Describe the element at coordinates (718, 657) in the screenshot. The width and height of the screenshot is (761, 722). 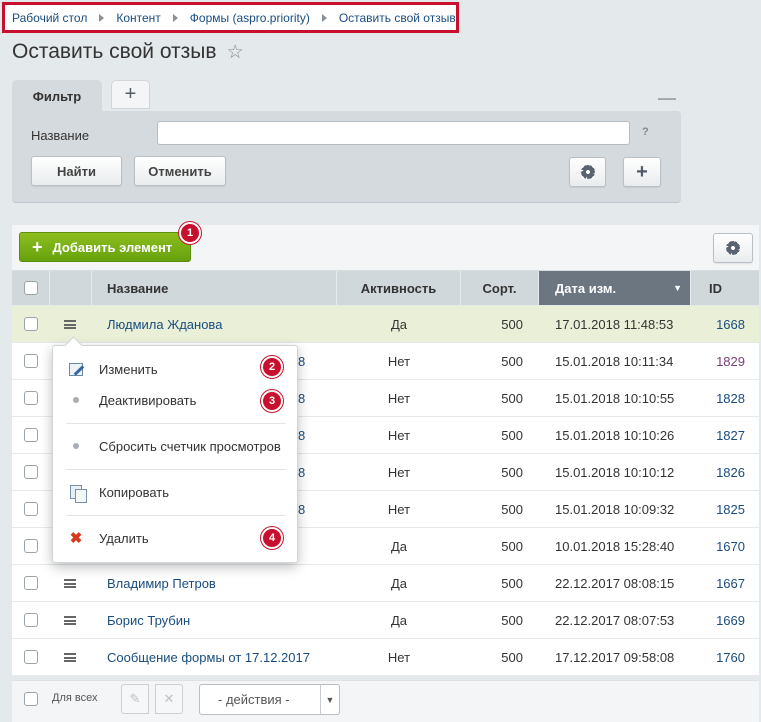
I see `row-id-link: 1760` at that location.